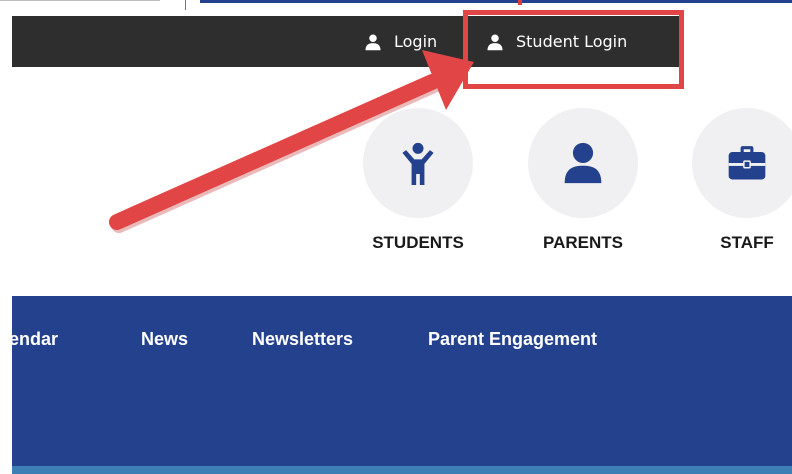 Image resolution: width=792 pixels, height=474 pixels. I want to click on staff-circle, so click(742, 163).